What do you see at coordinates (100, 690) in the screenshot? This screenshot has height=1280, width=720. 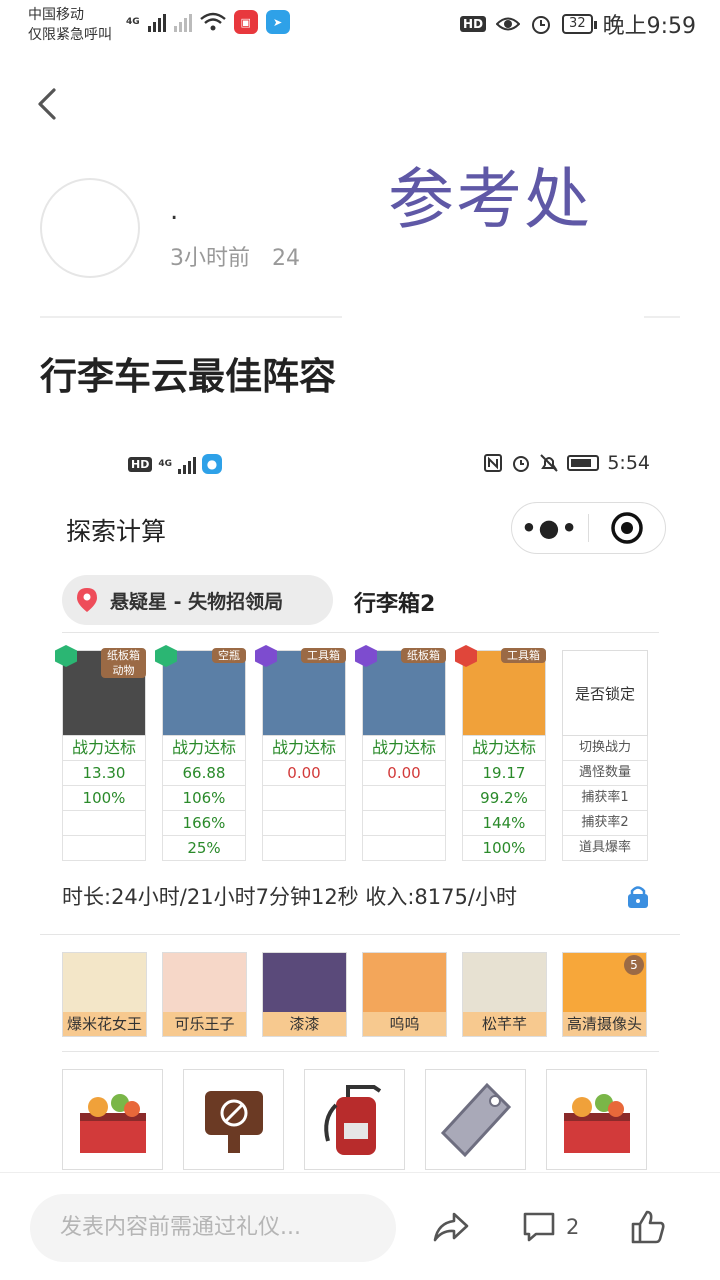 I see `pet-portrait: 纸板箱 动物` at bounding box center [100, 690].